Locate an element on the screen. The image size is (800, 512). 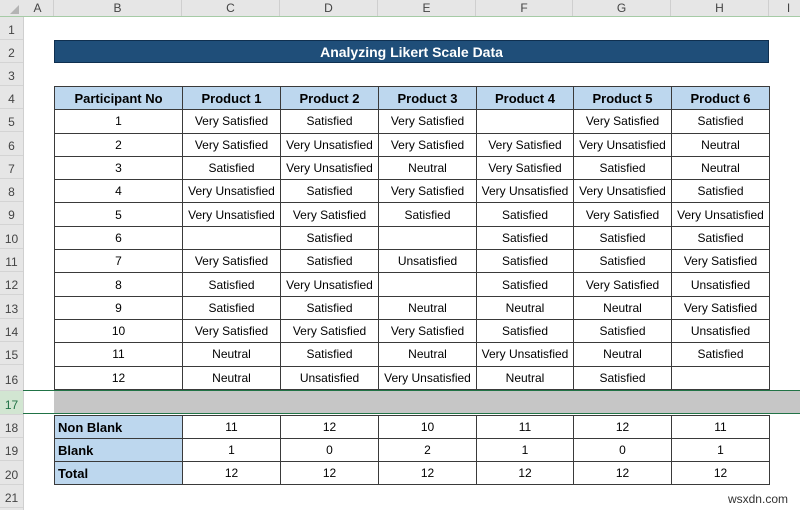
row-header-15: 15 is located at coordinates (11, 353).